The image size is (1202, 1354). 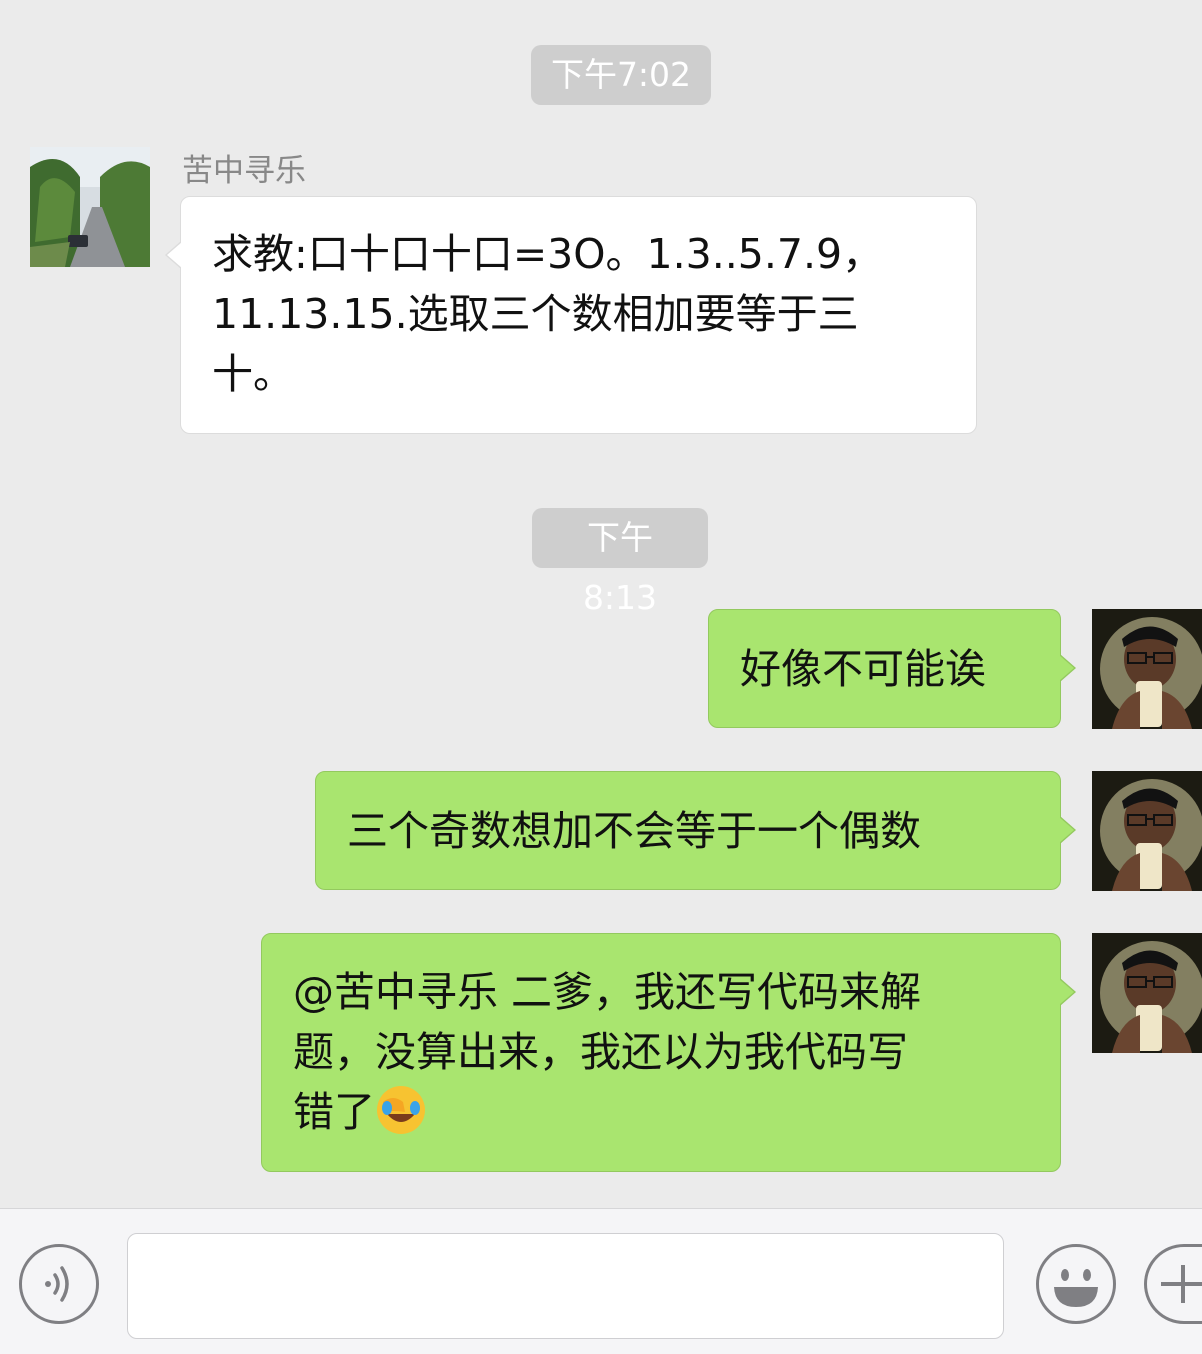 I want to click on voice-button, so click(x=59, y=1284).